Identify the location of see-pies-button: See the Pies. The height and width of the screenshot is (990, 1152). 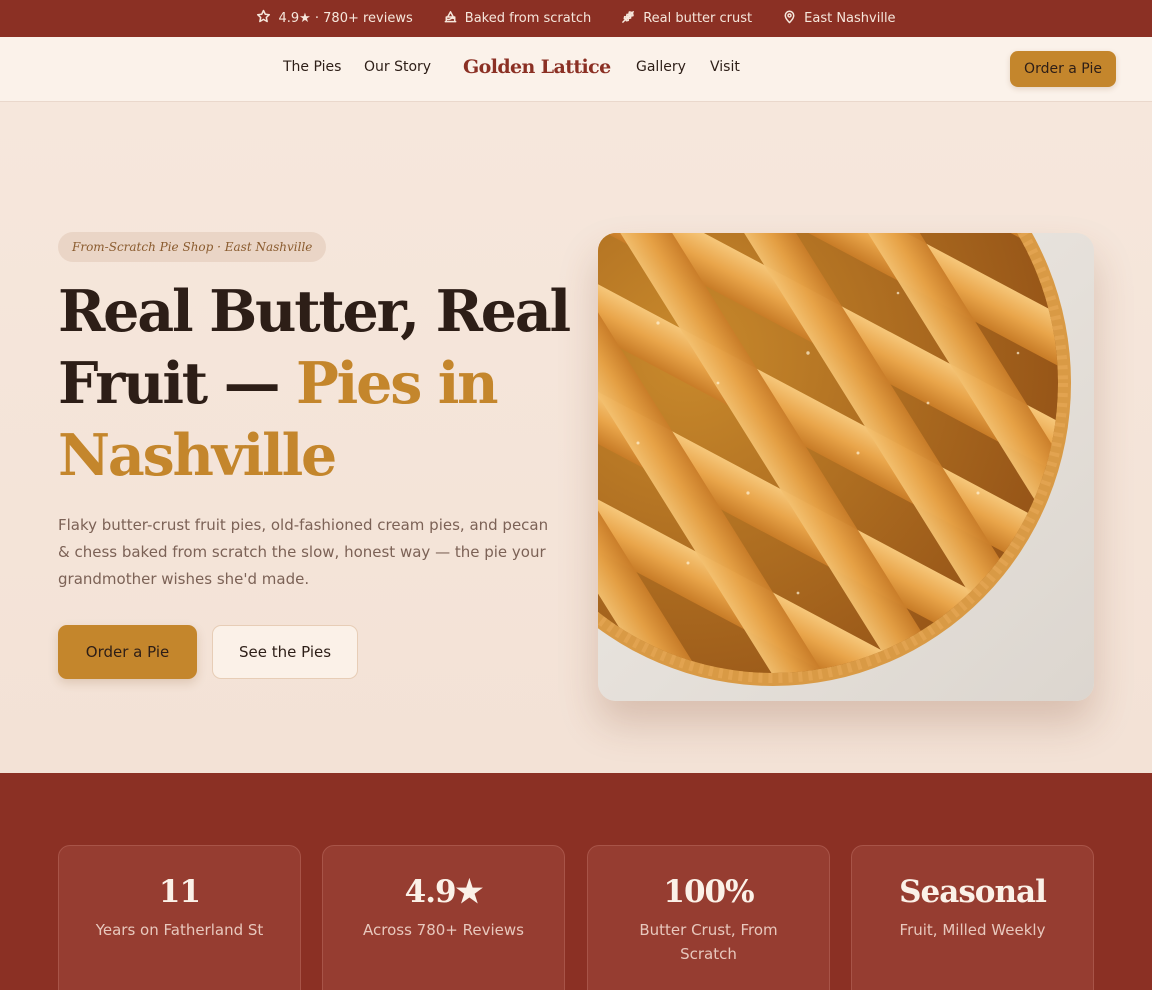
(285, 652).